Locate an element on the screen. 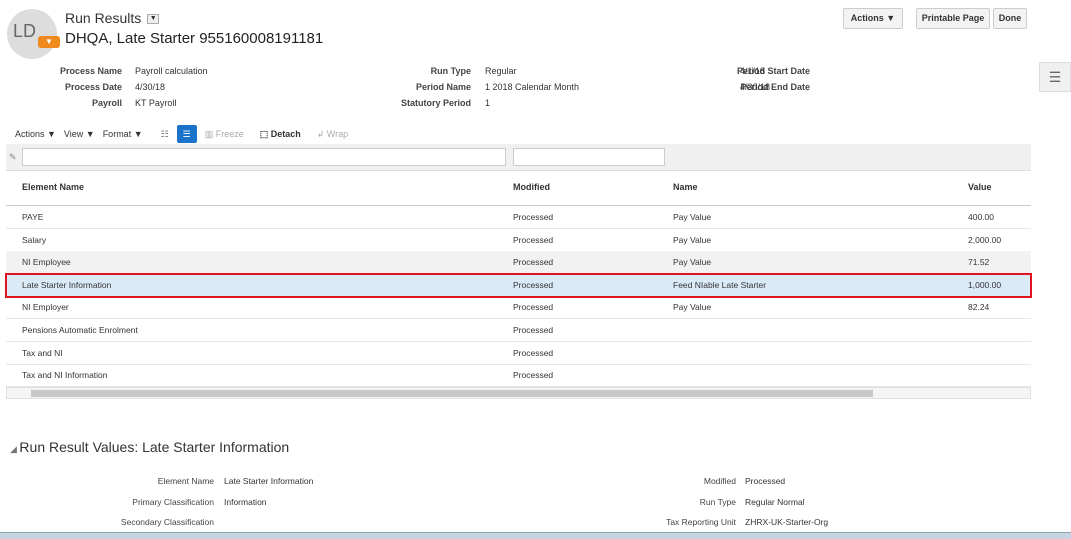 Image resolution: width=1071 pixels, height=539 pixels. wrap-label: Wrap is located at coordinates (337, 133).